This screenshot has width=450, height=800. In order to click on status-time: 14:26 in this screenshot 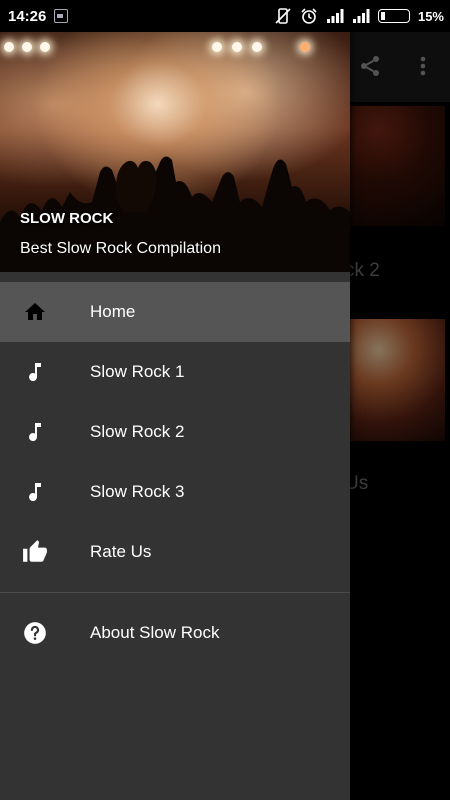, I will do `click(27, 16)`.